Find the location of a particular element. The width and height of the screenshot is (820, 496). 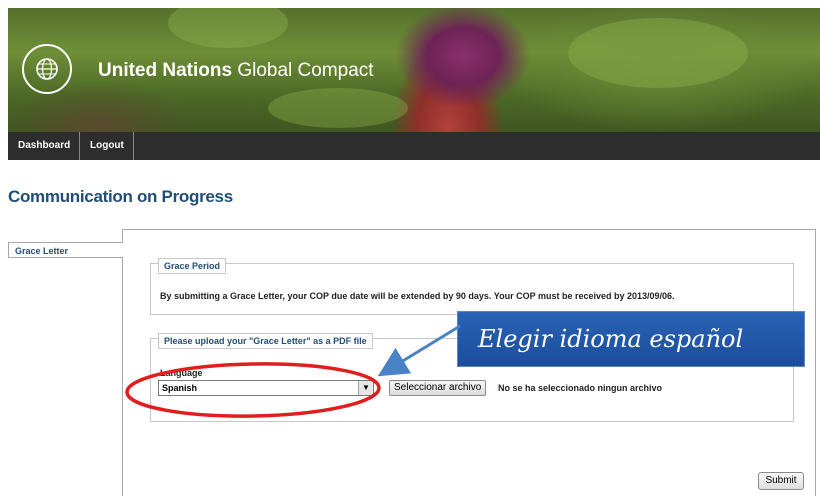

annotation-overlay is located at coordinates (293, 371).